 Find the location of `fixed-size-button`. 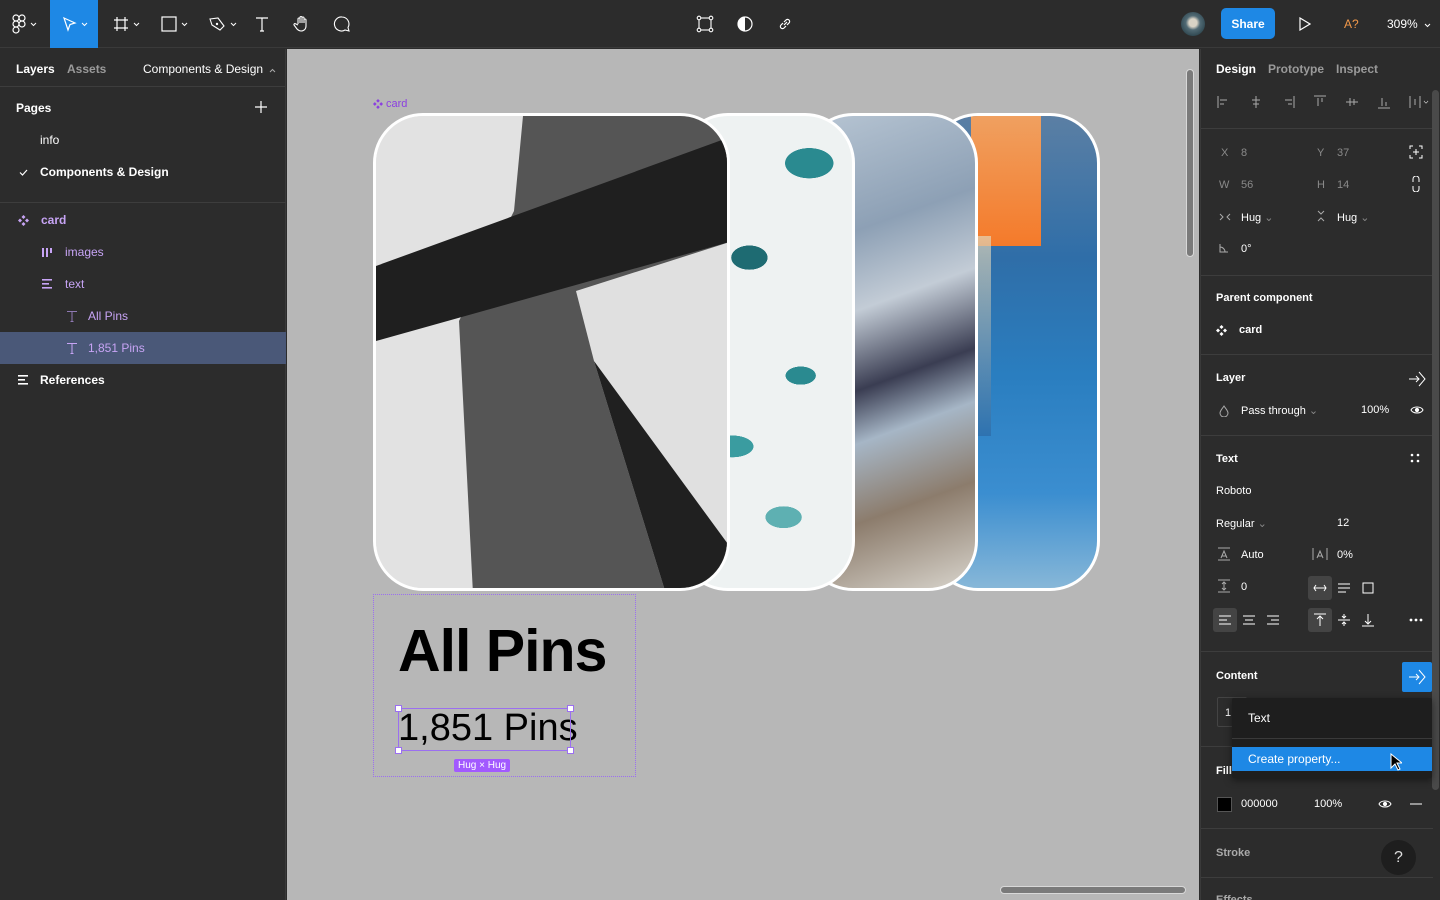

fixed-size-button is located at coordinates (1368, 588).